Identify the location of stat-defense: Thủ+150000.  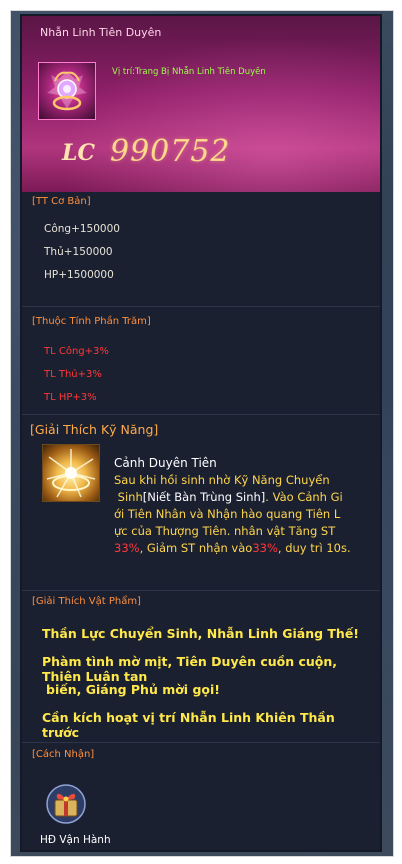
(78, 252).